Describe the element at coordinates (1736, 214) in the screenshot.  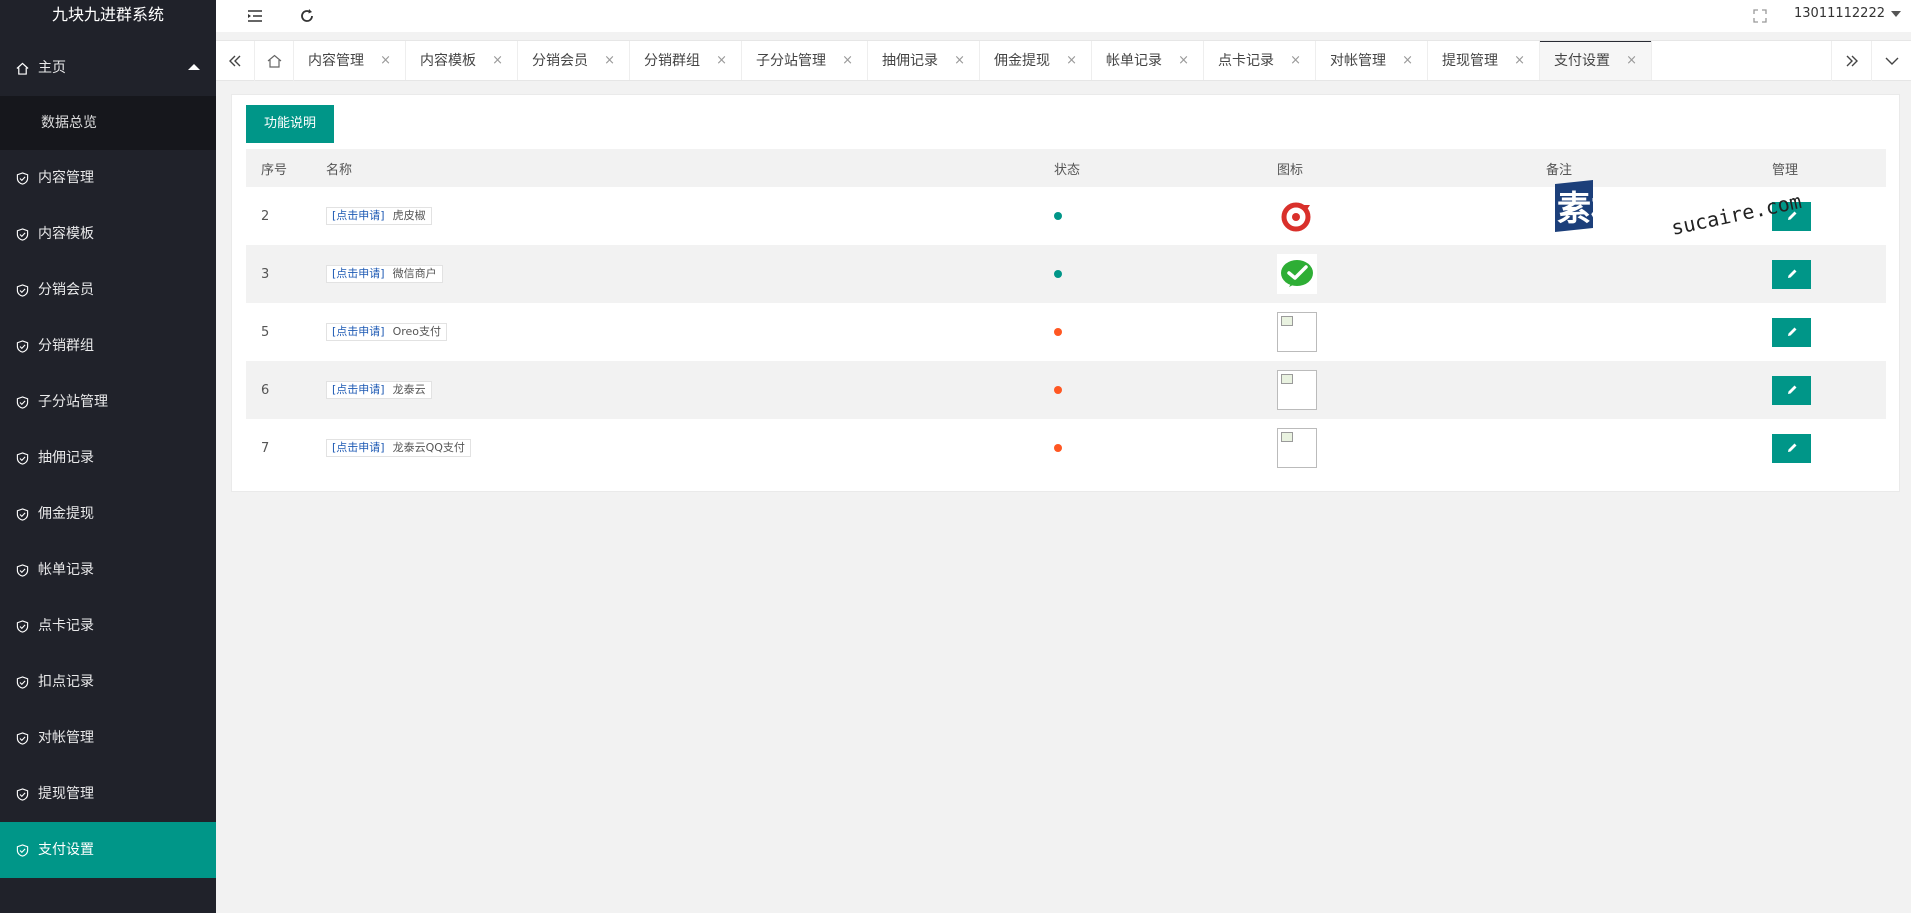
I see `watermark-text-en: sucaire.com` at that location.